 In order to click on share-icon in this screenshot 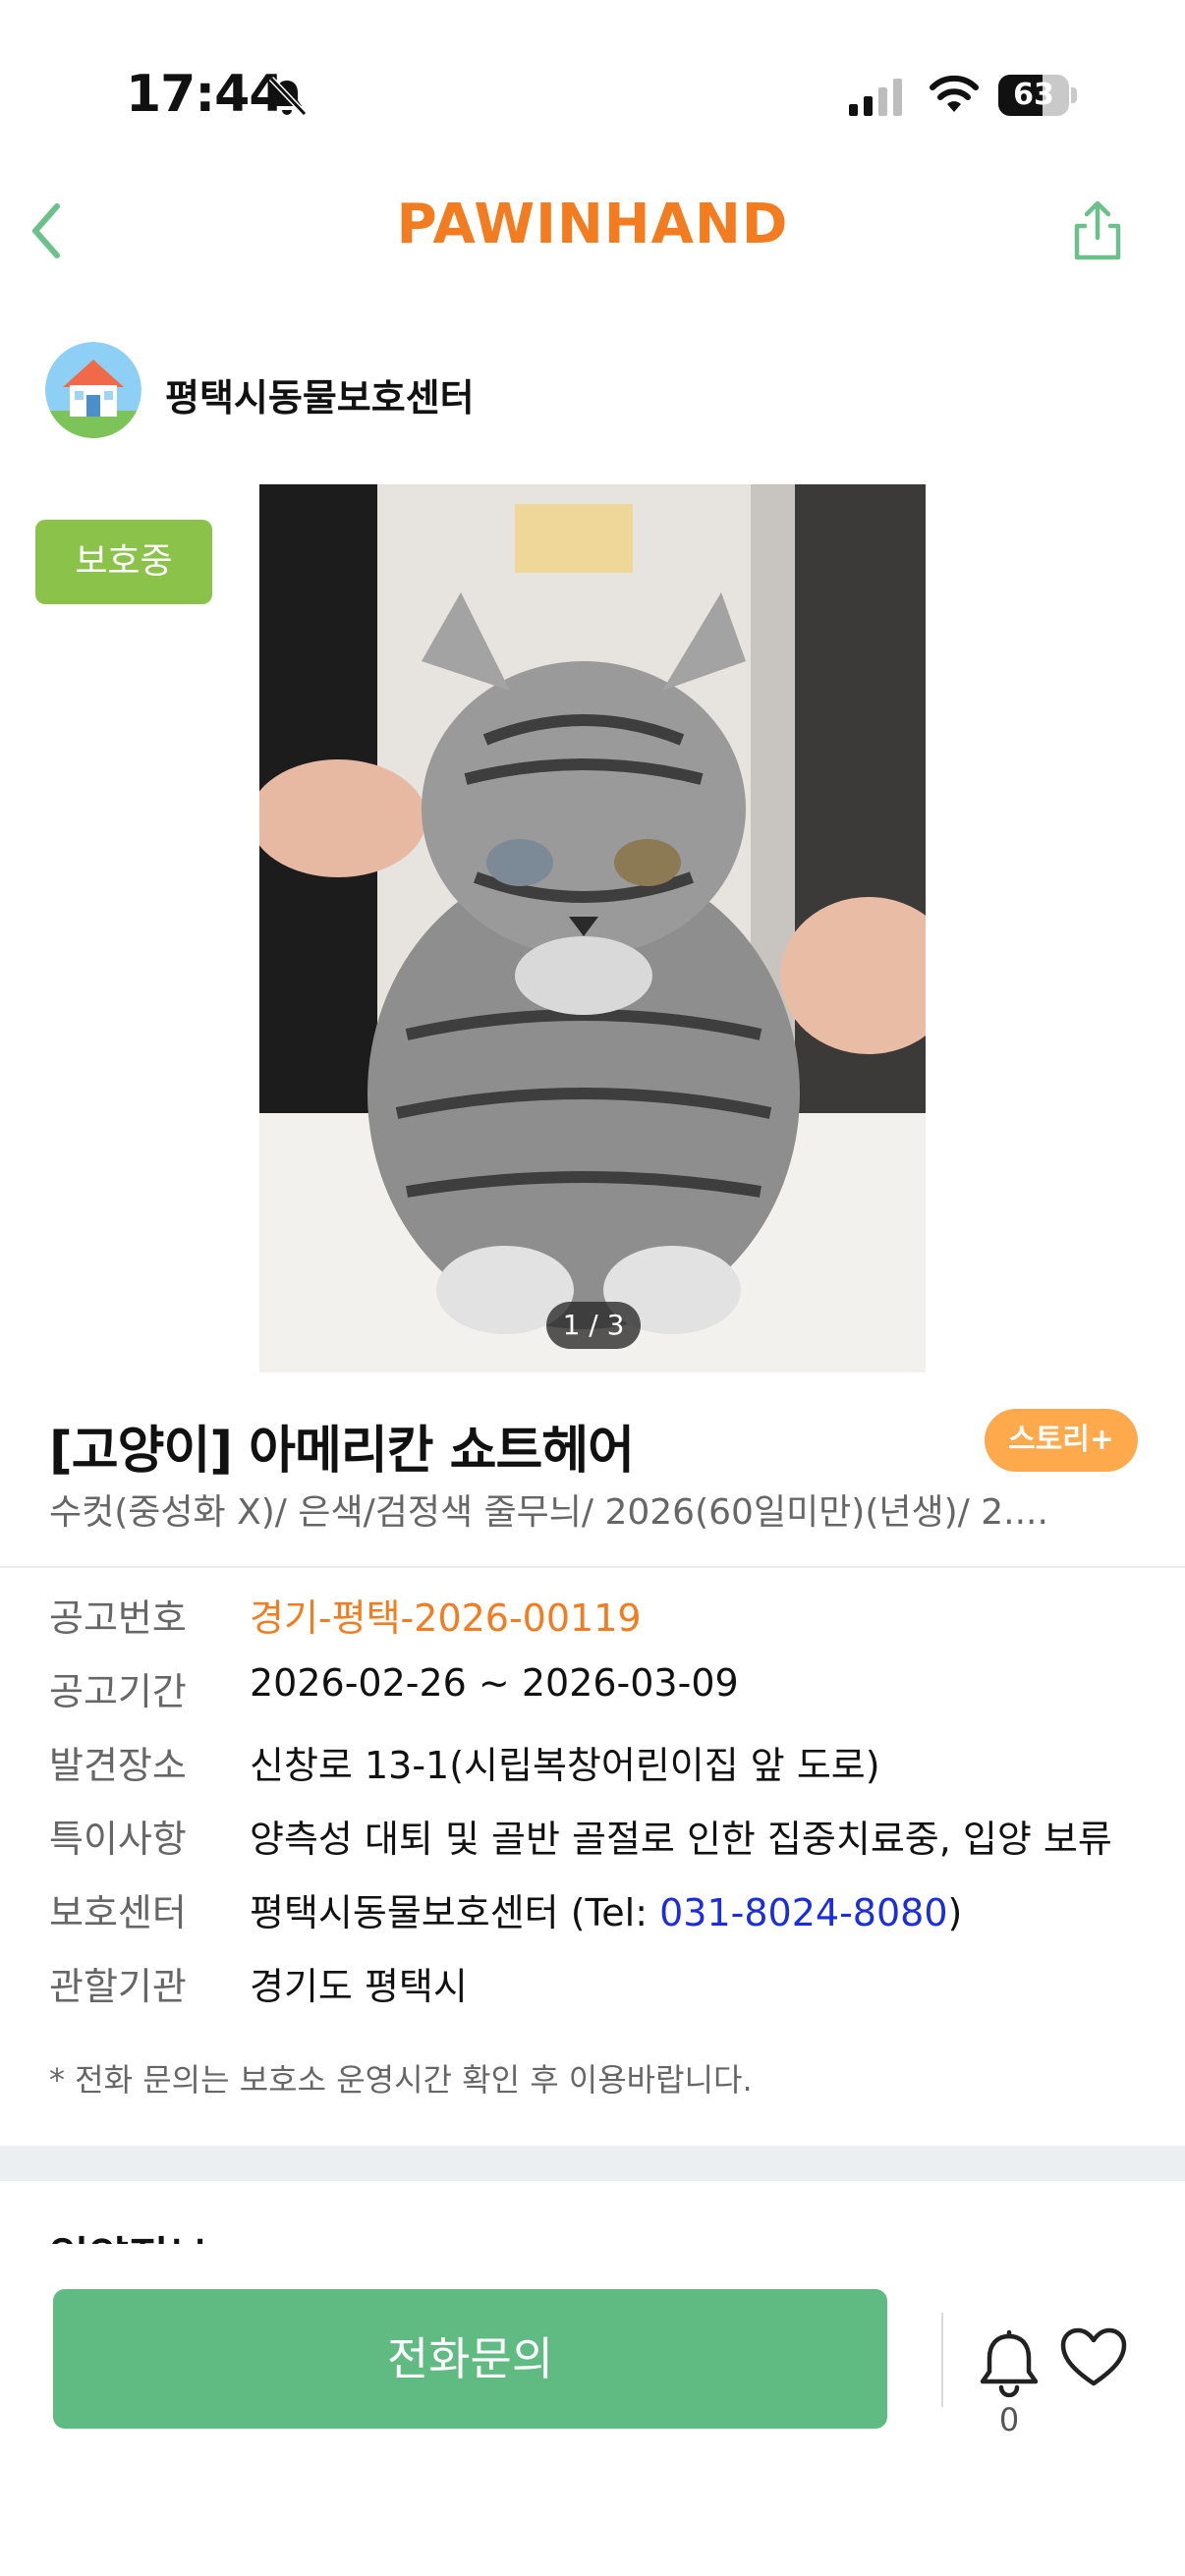, I will do `click(1098, 230)`.